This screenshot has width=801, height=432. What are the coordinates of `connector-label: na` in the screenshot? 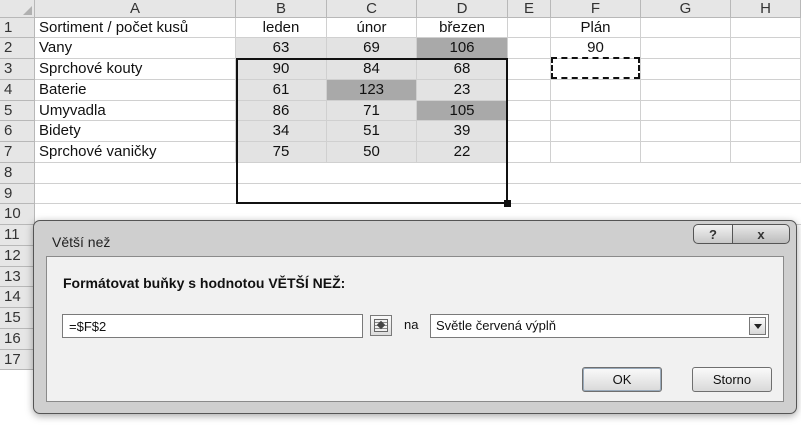 It's located at (411, 324).